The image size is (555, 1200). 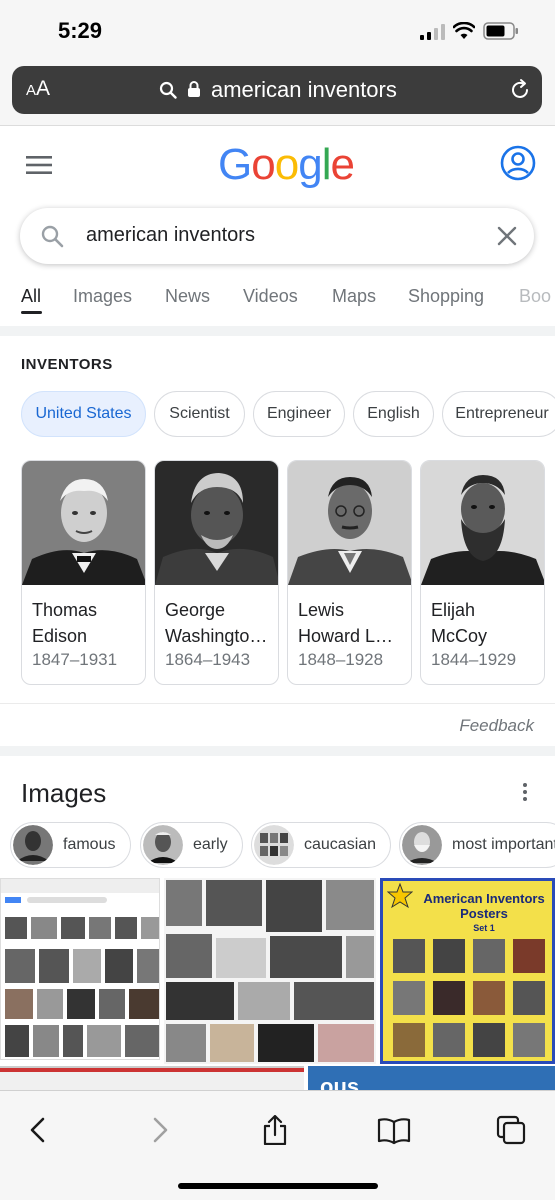 I want to click on image-result-collage, so click(x=270, y=971).